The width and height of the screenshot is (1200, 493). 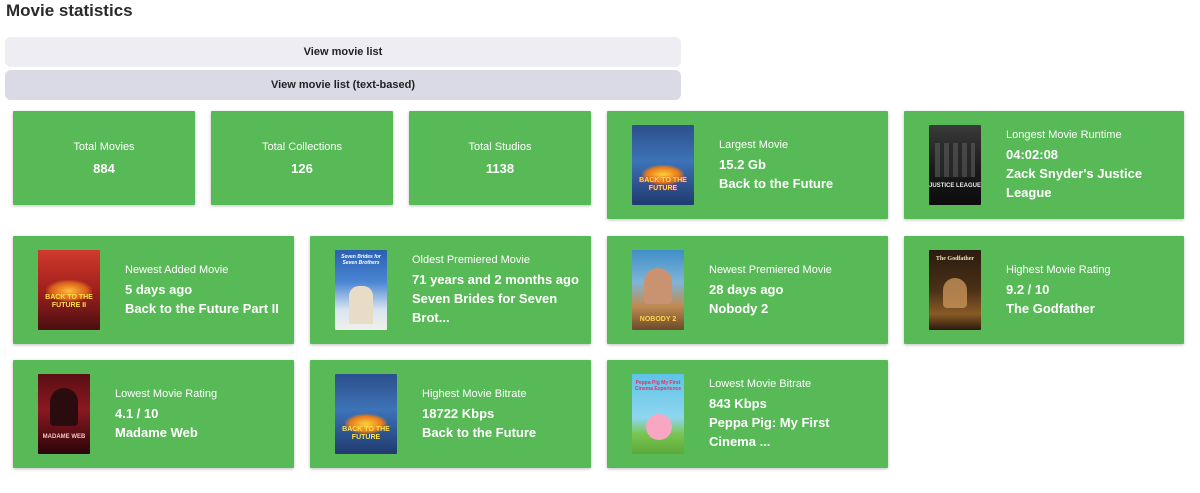 What do you see at coordinates (955, 290) in the screenshot?
I see `movie-poster: The Godfather` at bounding box center [955, 290].